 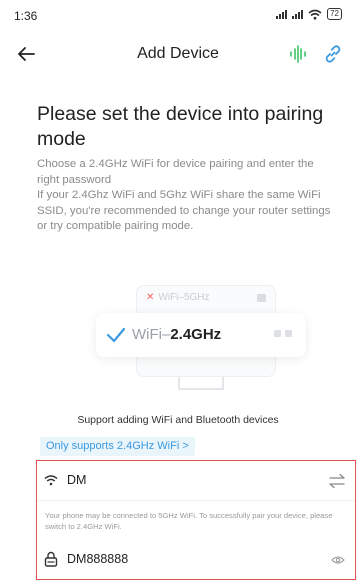 What do you see at coordinates (338, 560) in the screenshot?
I see `eye-icon` at bounding box center [338, 560].